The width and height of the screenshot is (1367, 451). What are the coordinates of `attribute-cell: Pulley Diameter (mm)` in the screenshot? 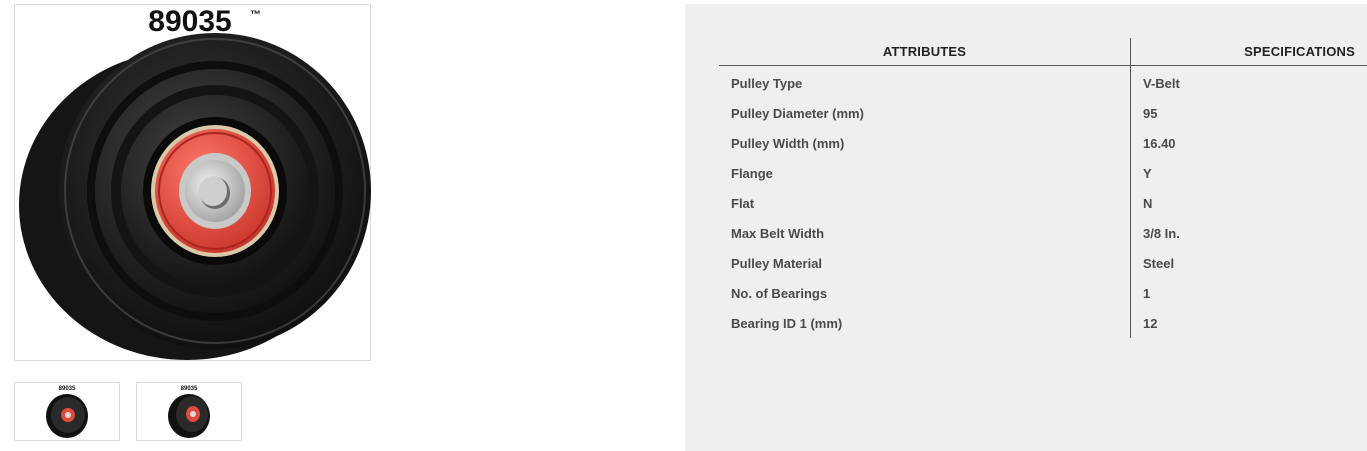 It's located at (797, 113).